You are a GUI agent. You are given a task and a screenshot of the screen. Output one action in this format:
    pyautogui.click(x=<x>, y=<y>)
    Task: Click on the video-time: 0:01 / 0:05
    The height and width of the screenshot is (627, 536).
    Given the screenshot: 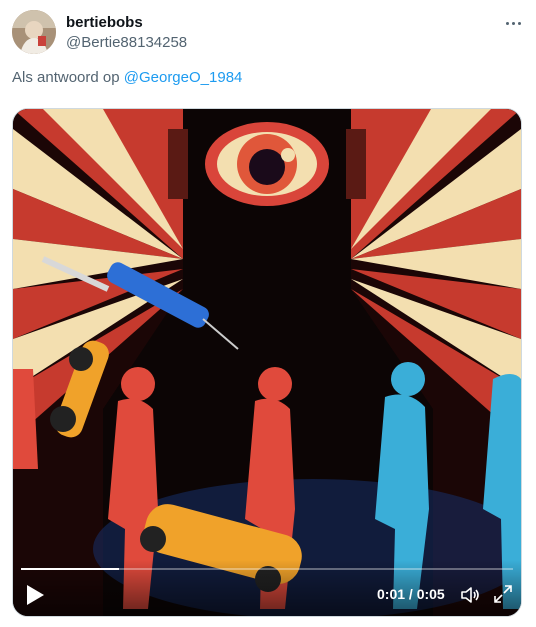 What is the action you would take?
    pyautogui.click(x=411, y=594)
    